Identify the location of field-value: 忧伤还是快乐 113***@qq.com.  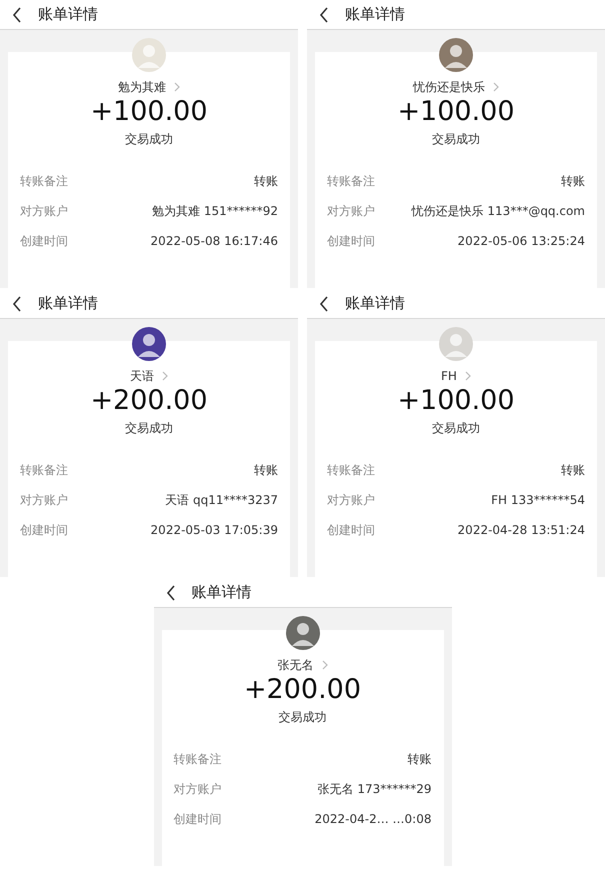
(498, 211).